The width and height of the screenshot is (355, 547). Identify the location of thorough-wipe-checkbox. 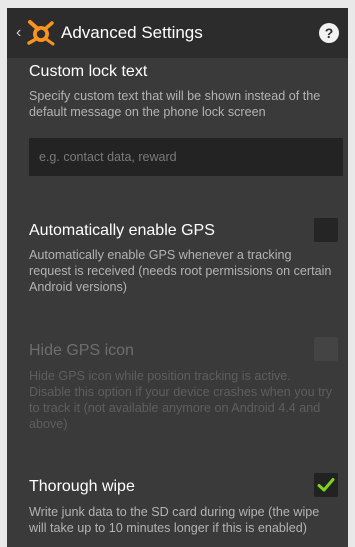
(326, 485).